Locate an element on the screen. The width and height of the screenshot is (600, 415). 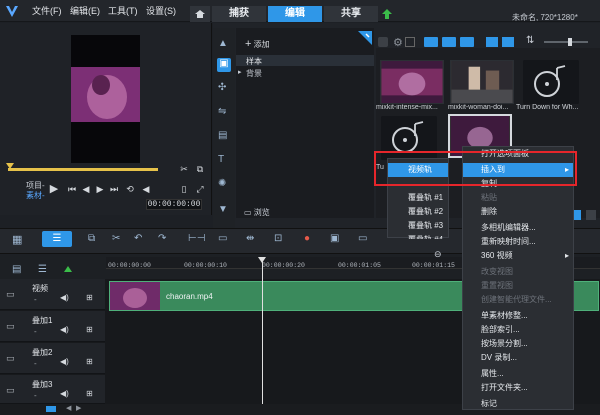
menu-paste: 粘贴 is located at coordinates (518, 198).